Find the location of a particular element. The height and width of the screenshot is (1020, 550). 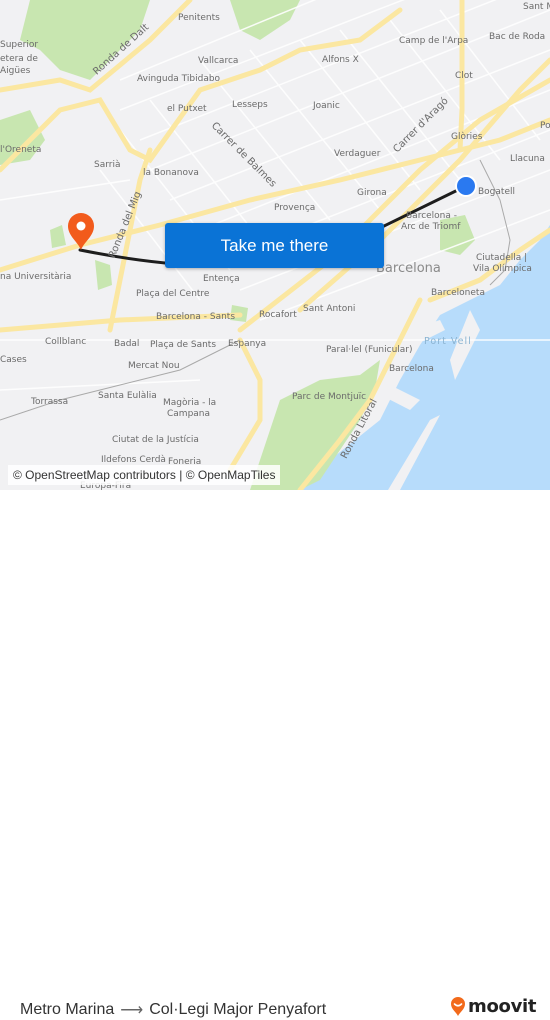

map-label-espanya: Espanya is located at coordinates (247, 344).